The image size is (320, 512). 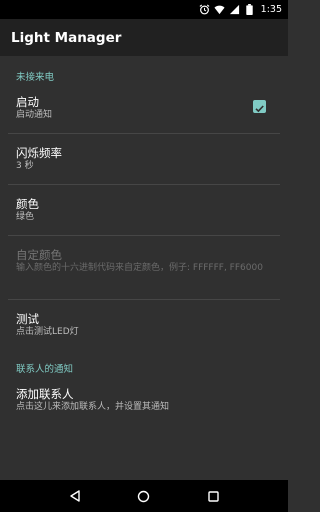 I want to click on enable-checkbox, so click(x=259, y=106).